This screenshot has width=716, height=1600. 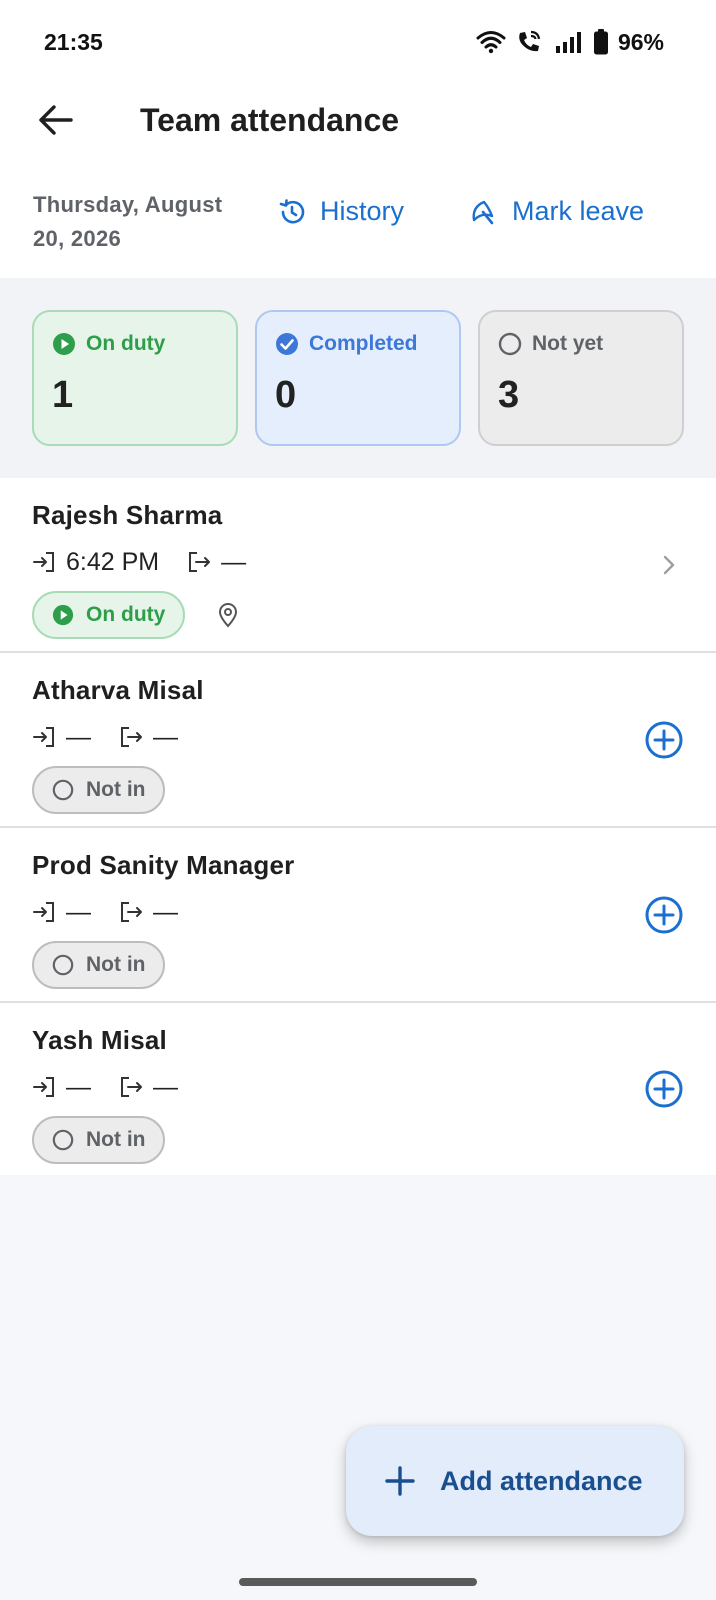 What do you see at coordinates (126, 343) in the screenshot?
I see `on-duty-label: On duty` at bounding box center [126, 343].